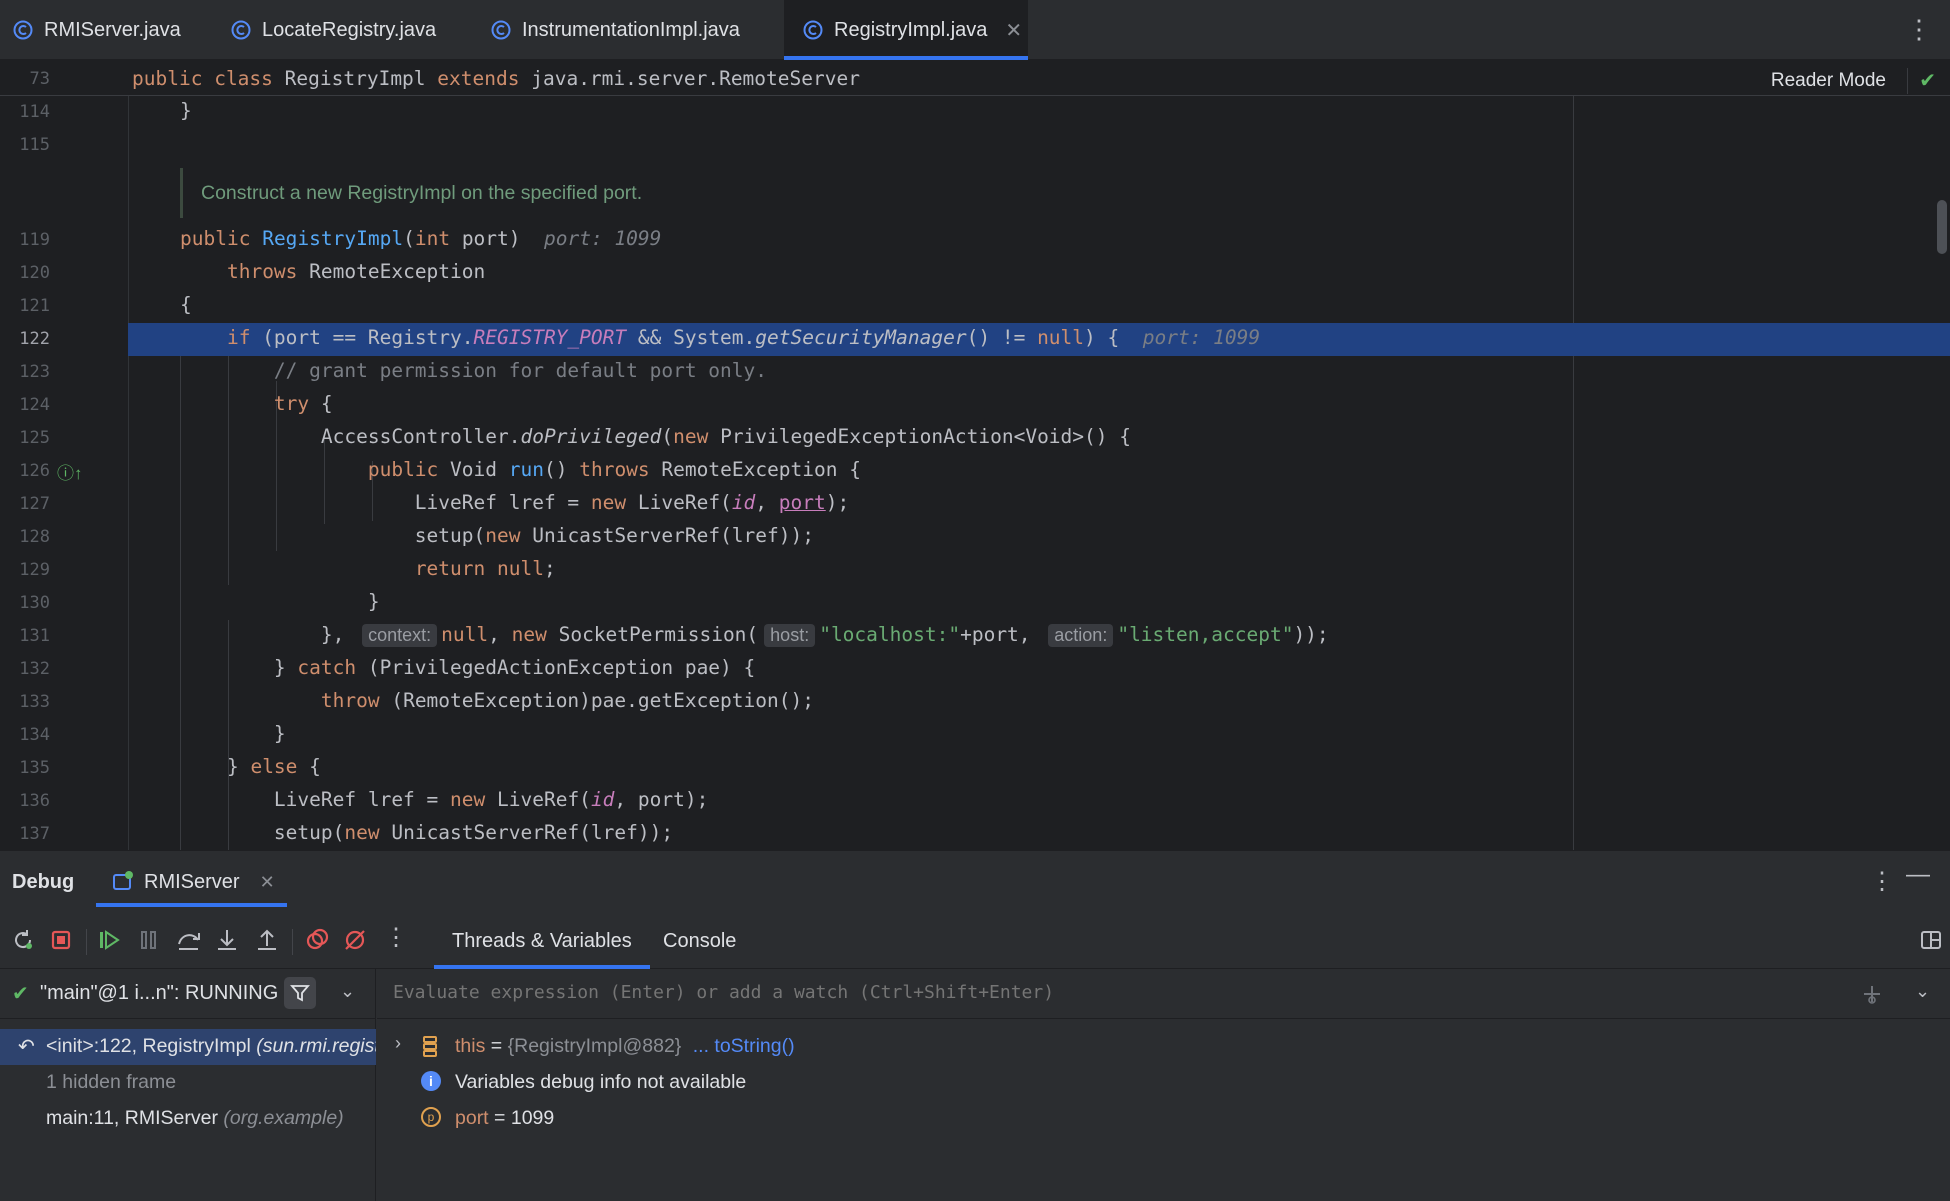 The width and height of the screenshot is (1950, 1201). What do you see at coordinates (170, 766) in the screenshot?
I see `code-line: 135 } else {` at bounding box center [170, 766].